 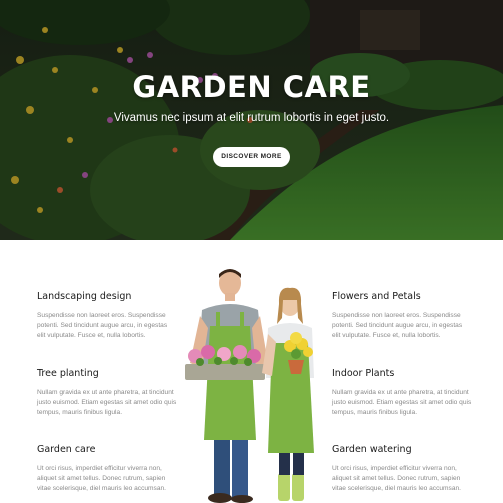 What do you see at coordinates (288, 394) in the screenshot?
I see `gardener-woman` at bounding box center [288, 394].